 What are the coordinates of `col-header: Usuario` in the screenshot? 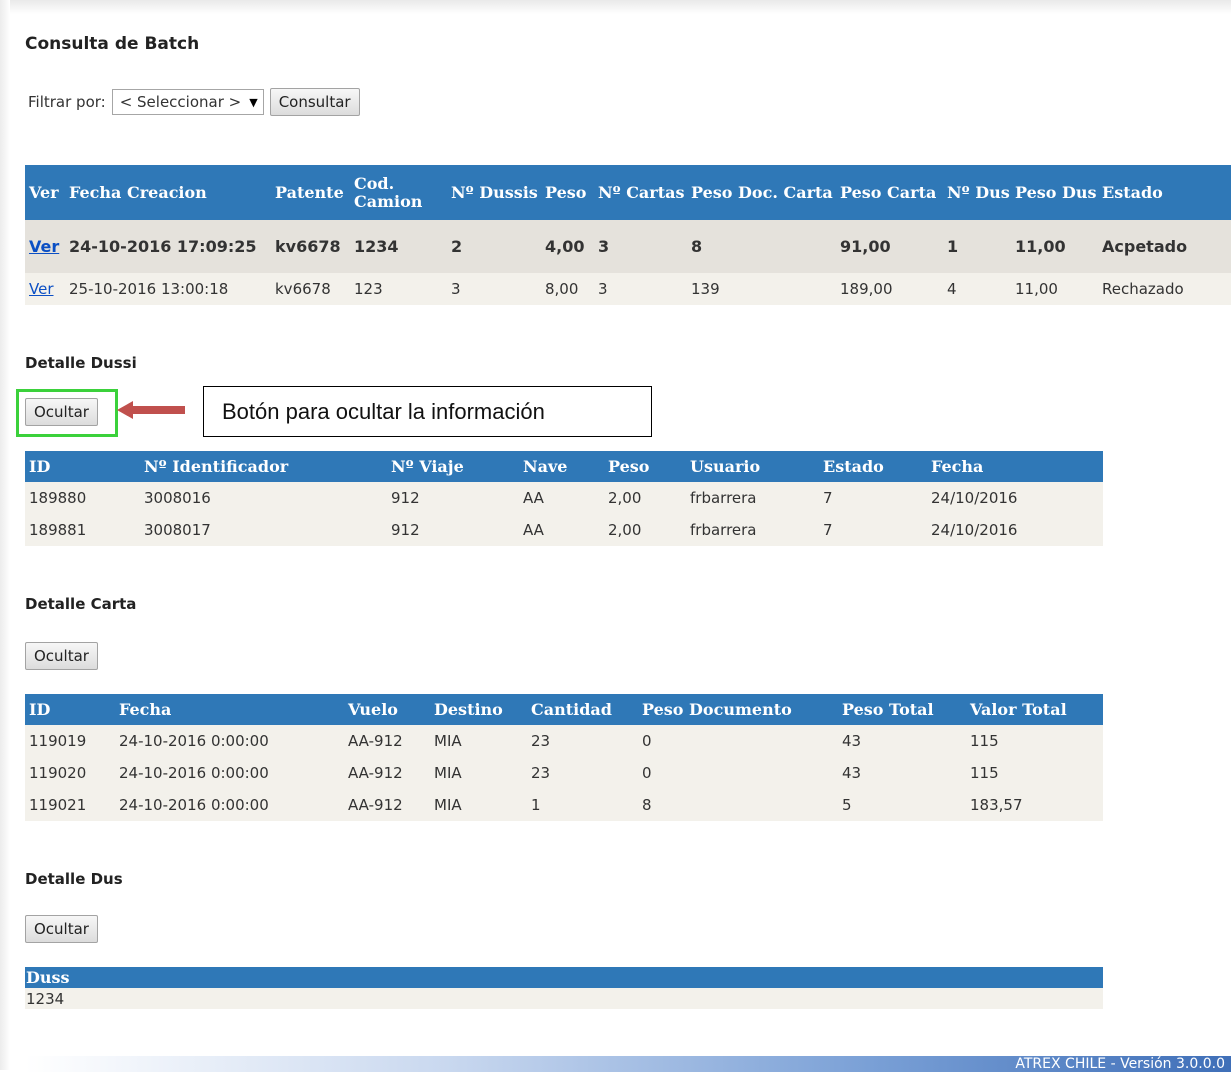 It's located at (752, 466).